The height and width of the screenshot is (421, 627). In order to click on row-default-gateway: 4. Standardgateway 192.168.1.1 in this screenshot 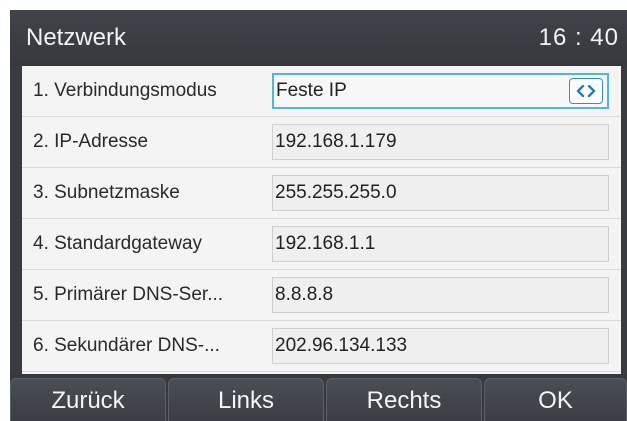, I will do `click(321, 244)`.